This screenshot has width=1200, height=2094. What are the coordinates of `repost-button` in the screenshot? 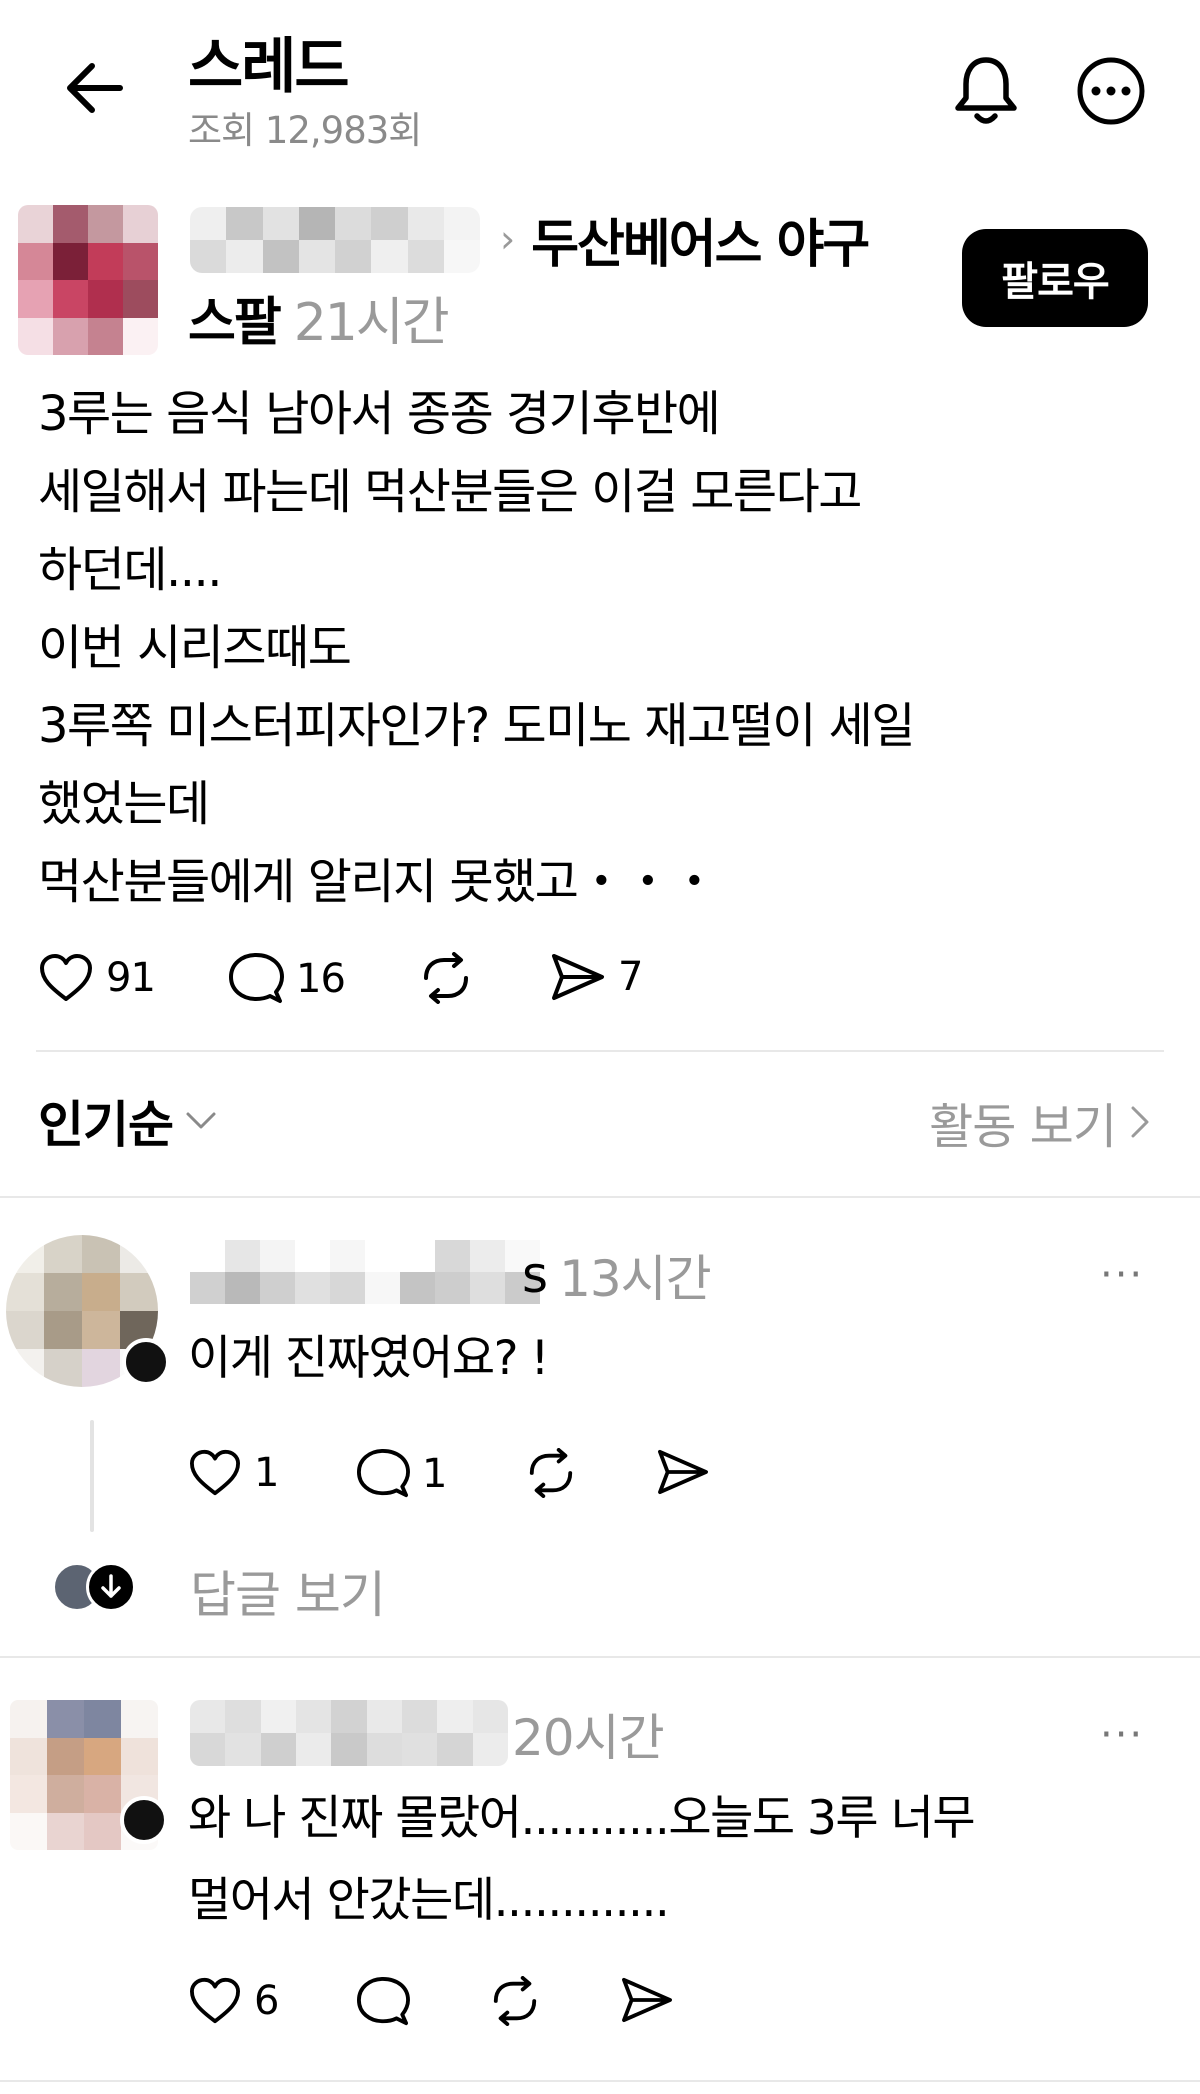 It's located at (446, 978).